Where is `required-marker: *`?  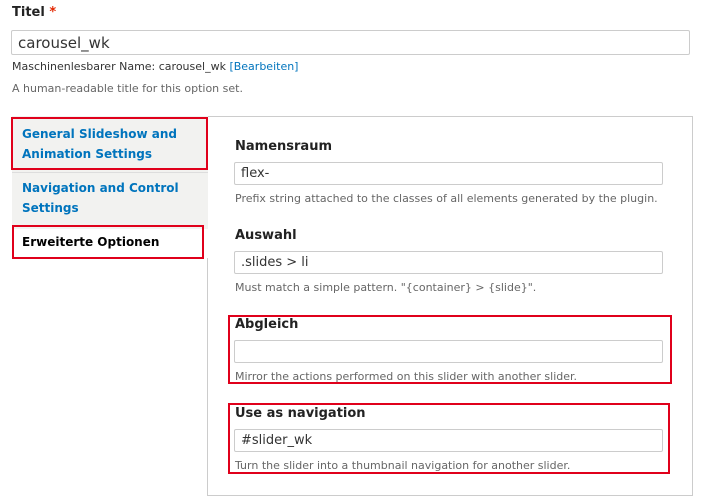
required-marker: * is located at coordinates (53, 12).